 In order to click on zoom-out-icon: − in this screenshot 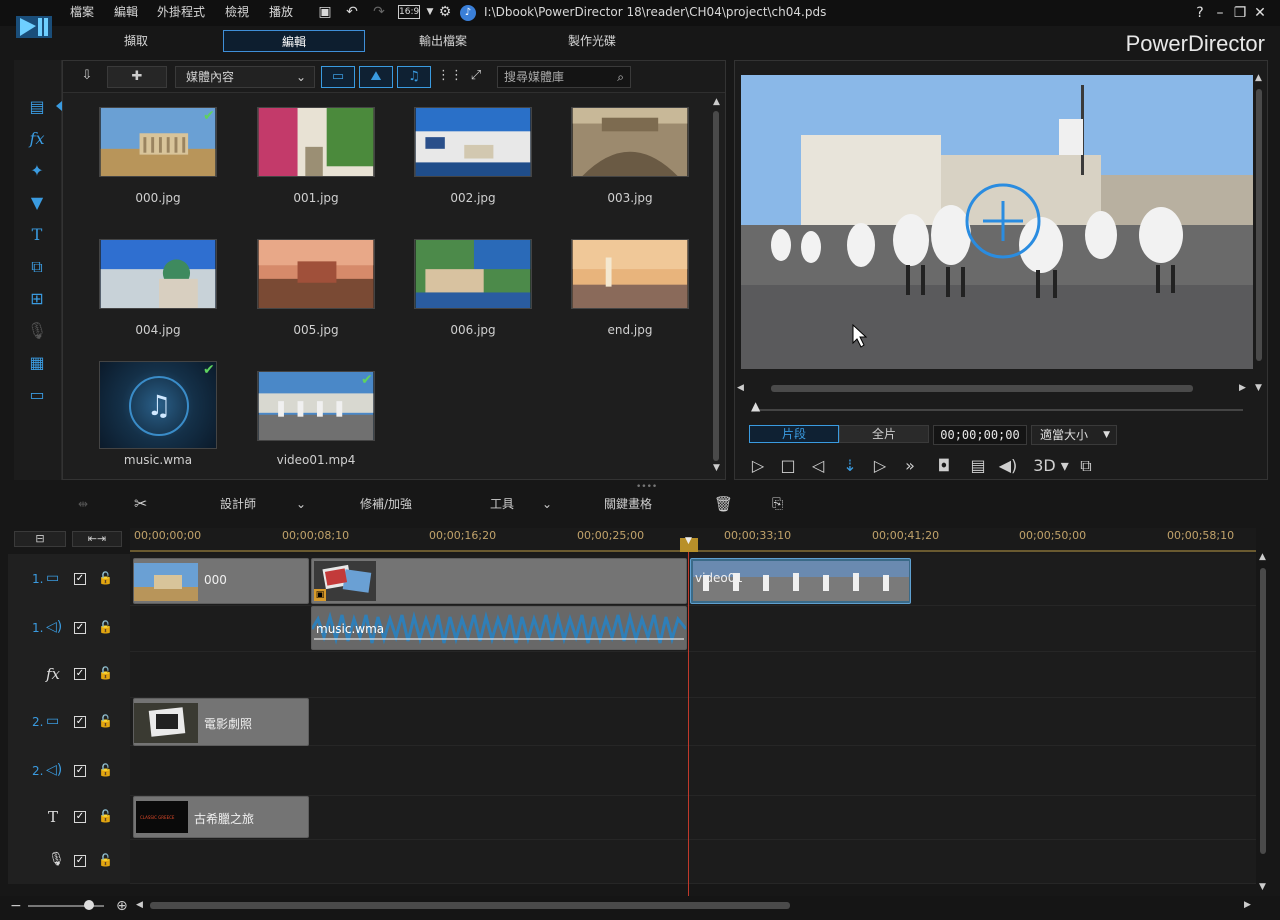, I will do `click(16, 906)`.